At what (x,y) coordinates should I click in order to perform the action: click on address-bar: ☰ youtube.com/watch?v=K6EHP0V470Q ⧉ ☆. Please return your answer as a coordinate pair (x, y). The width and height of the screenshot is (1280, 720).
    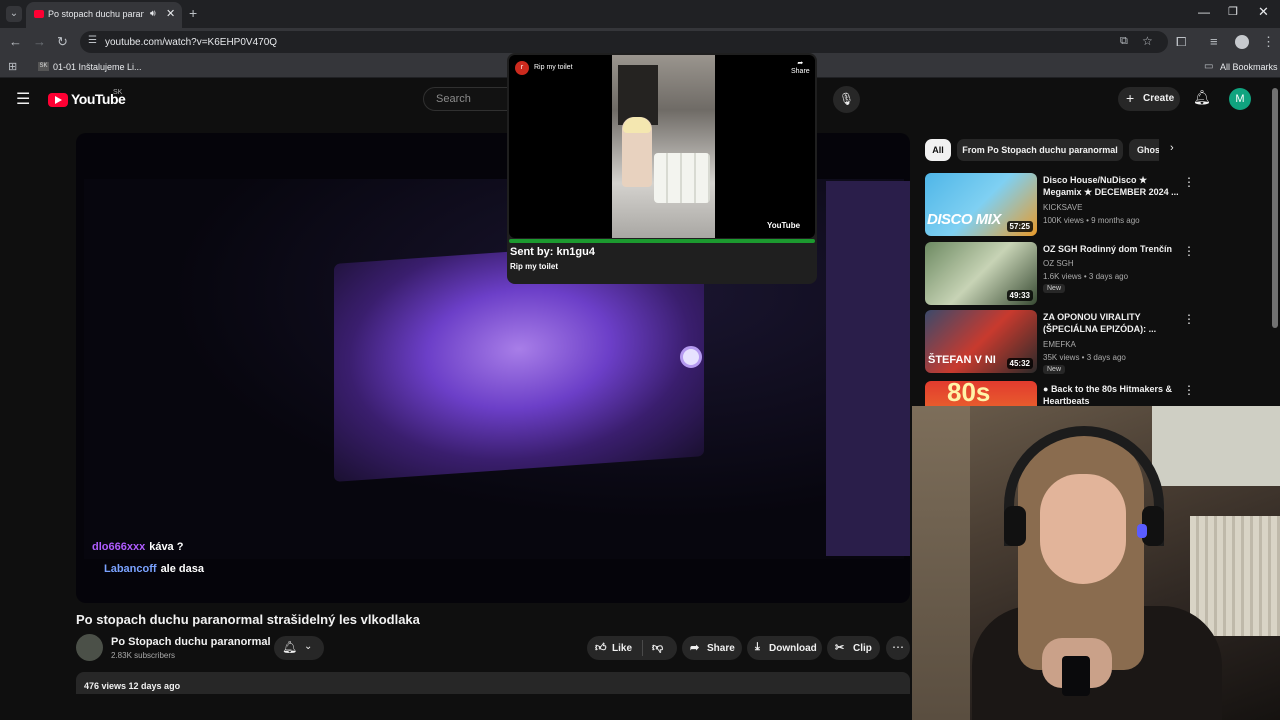
    Looking at the image, I should click on (624, 42).